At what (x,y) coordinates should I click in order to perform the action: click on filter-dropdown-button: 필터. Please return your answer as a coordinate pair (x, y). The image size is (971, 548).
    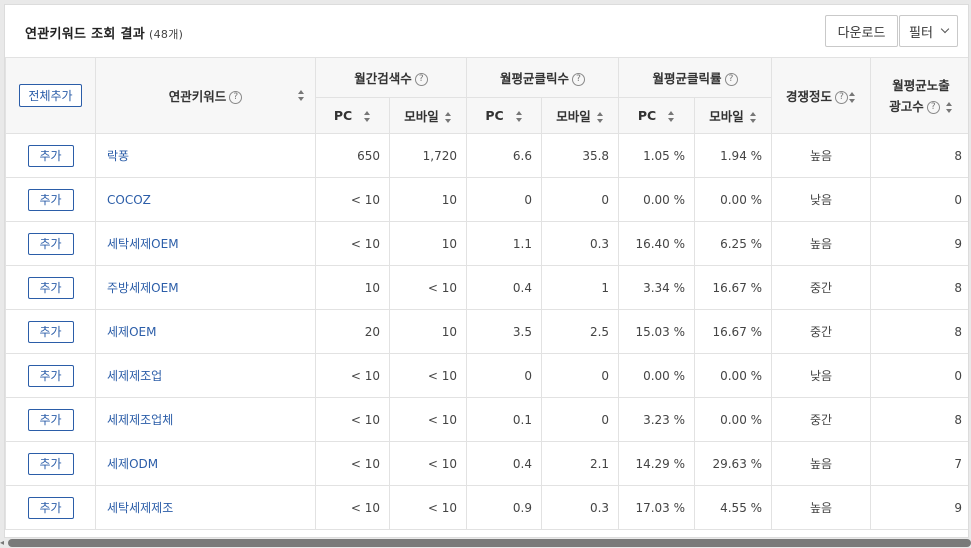
    Looking at the image, I should click on (928, 31).